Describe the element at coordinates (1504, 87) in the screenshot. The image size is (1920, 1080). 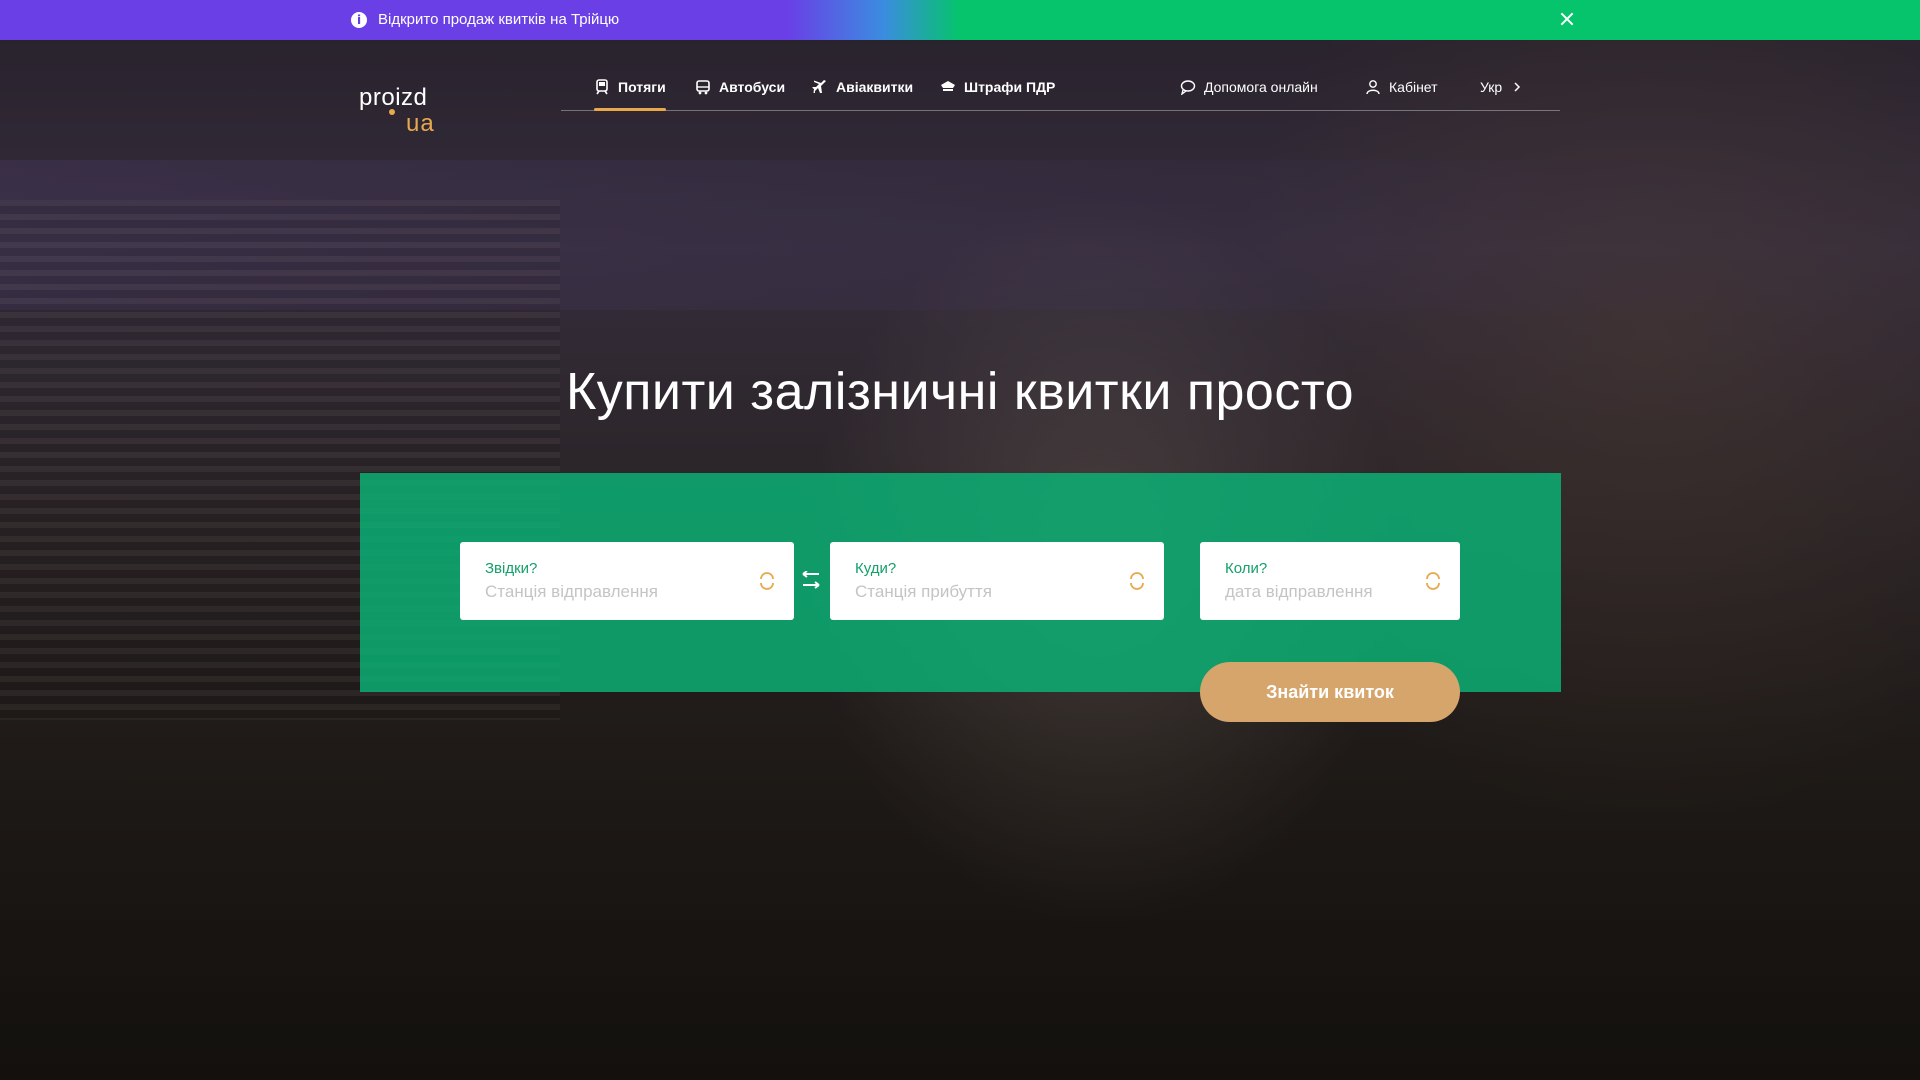
I see `language-selector: Укр` at that location.